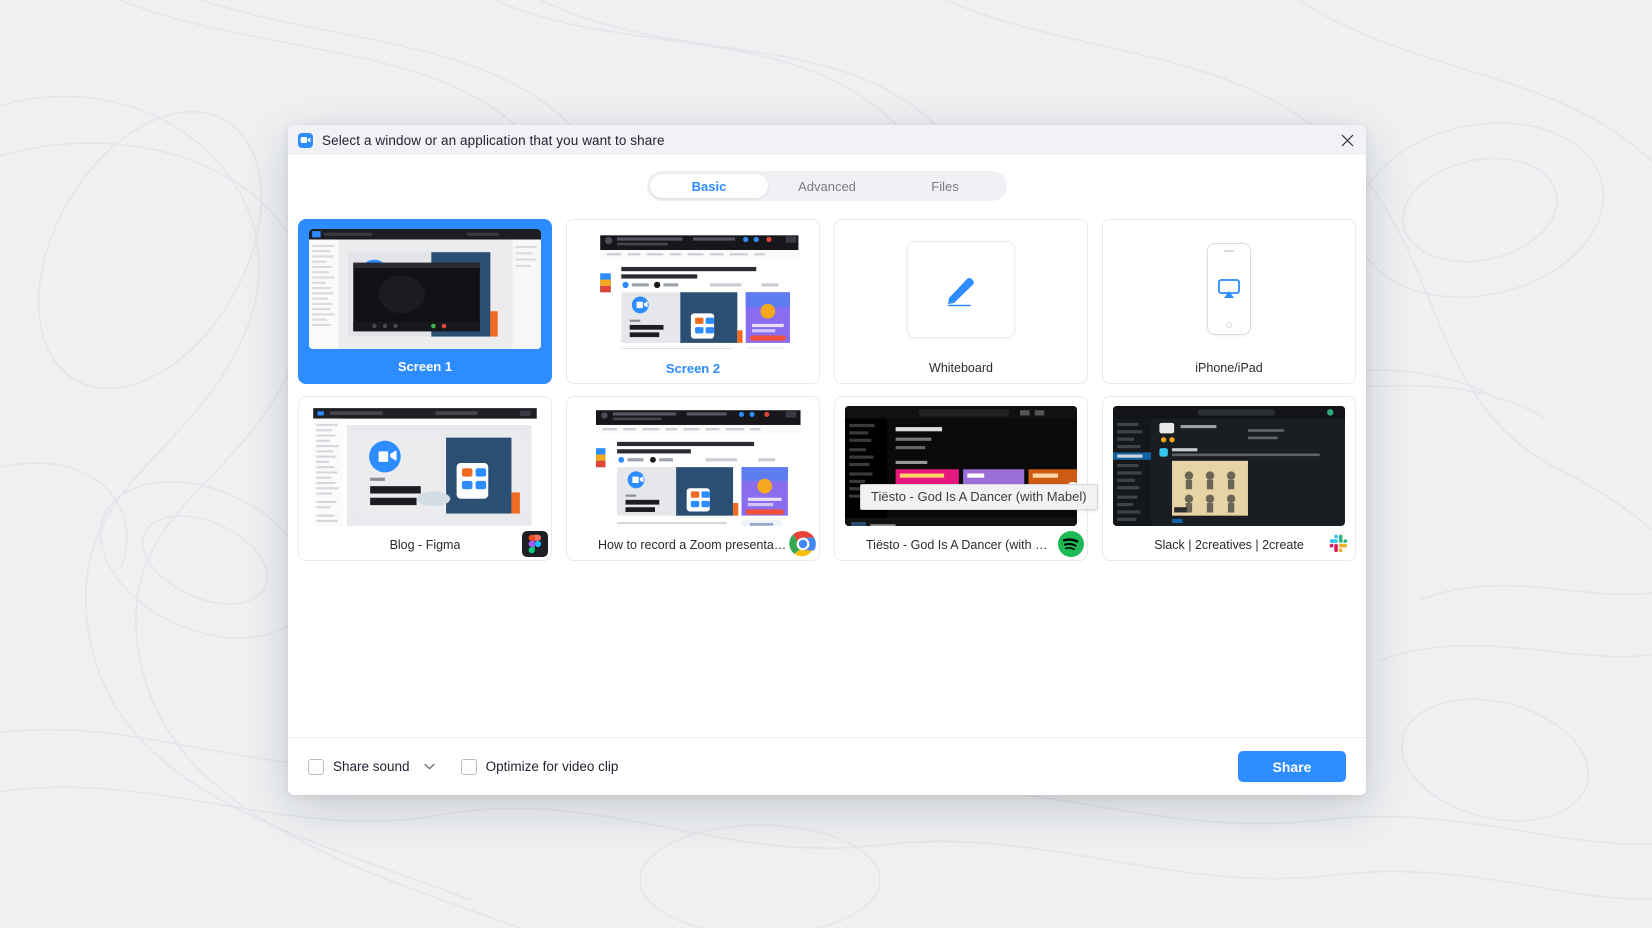 This screenshot has height=928, width=1652. I want to click on share-source-label: Slack | 2creatives | 2create, so click(1229, 545).